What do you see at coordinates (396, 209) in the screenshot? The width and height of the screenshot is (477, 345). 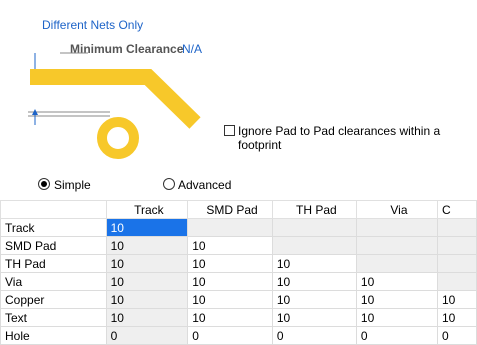 I see `column-header-via: Via` at bounding box center [396, 209].